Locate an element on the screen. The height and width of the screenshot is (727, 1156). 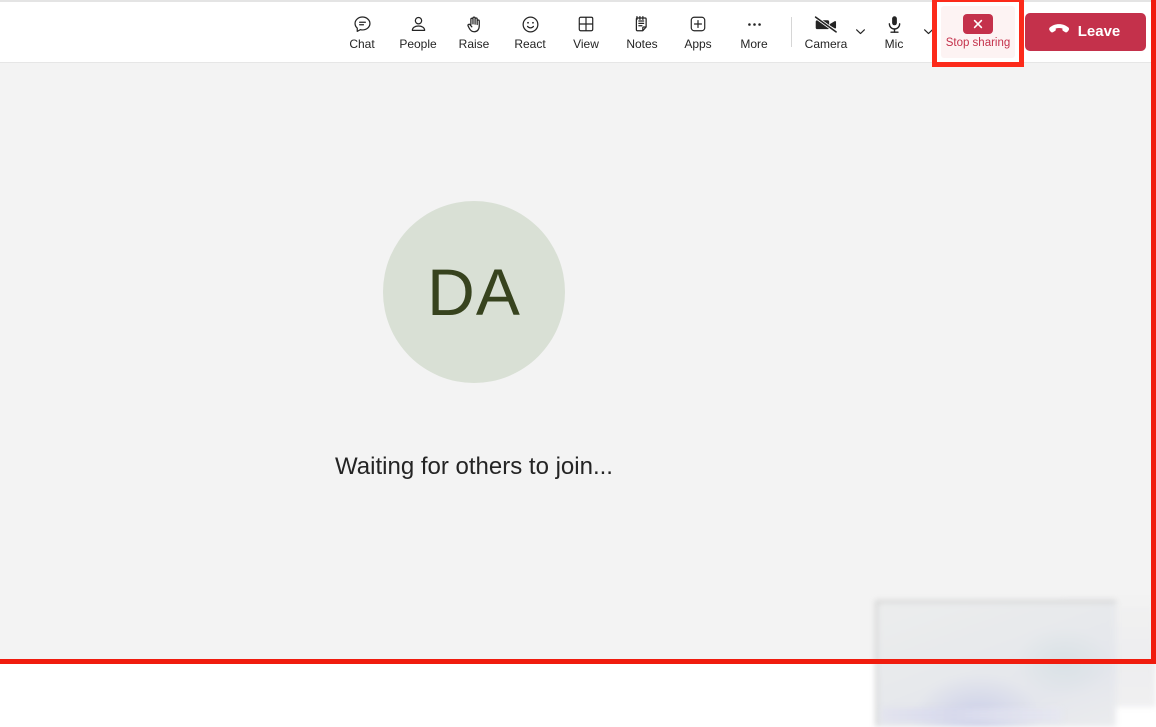
toolbar-button-more: More is located at coordinates (754, 32).